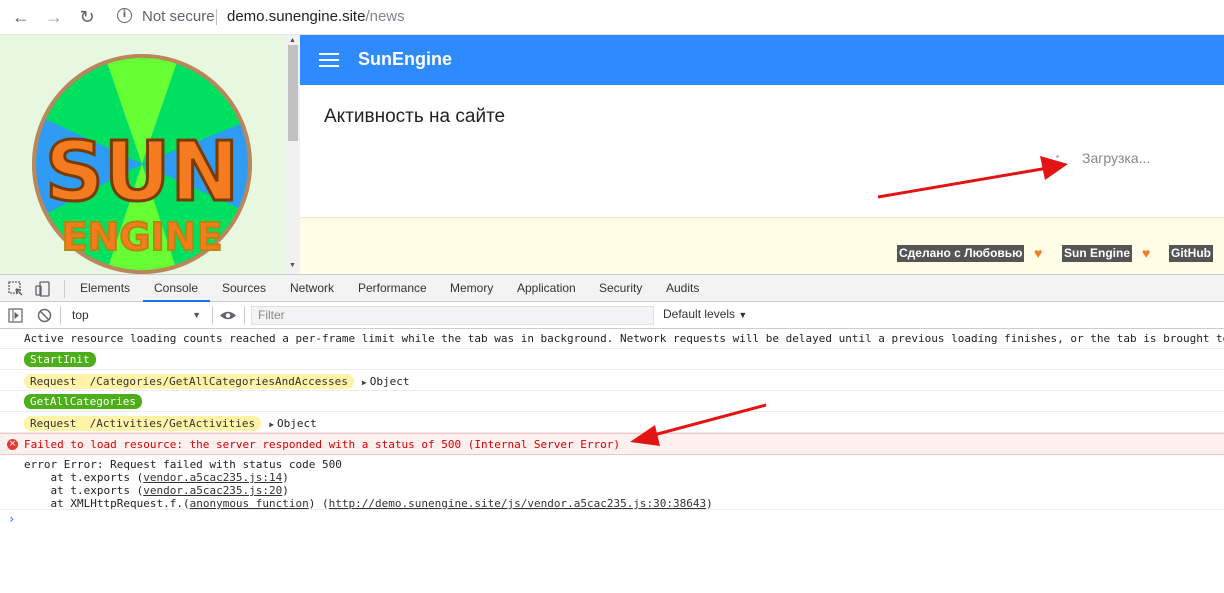 This screenshot has width=1224, height=593. I want to click on site-brand: SunEngine, so click(405, 59).